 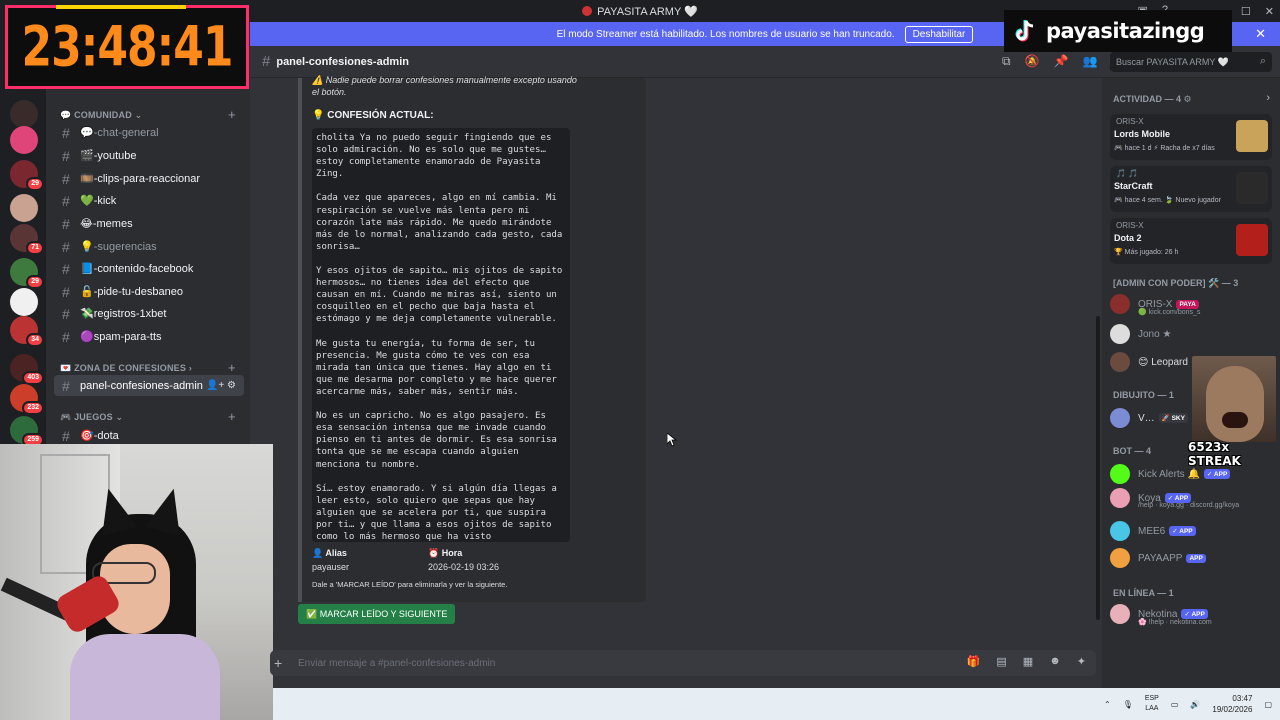 I want to click on channel-panel-confesiones-admin: # panel-confesiones-admin 👤+ ⚙, so click(x=149, y=385).